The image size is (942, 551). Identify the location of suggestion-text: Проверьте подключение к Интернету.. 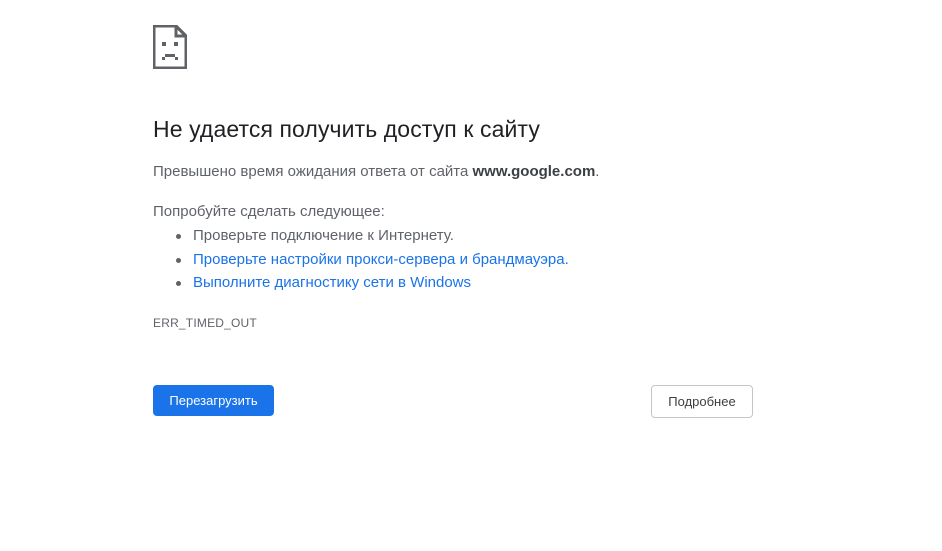
(323, 235).